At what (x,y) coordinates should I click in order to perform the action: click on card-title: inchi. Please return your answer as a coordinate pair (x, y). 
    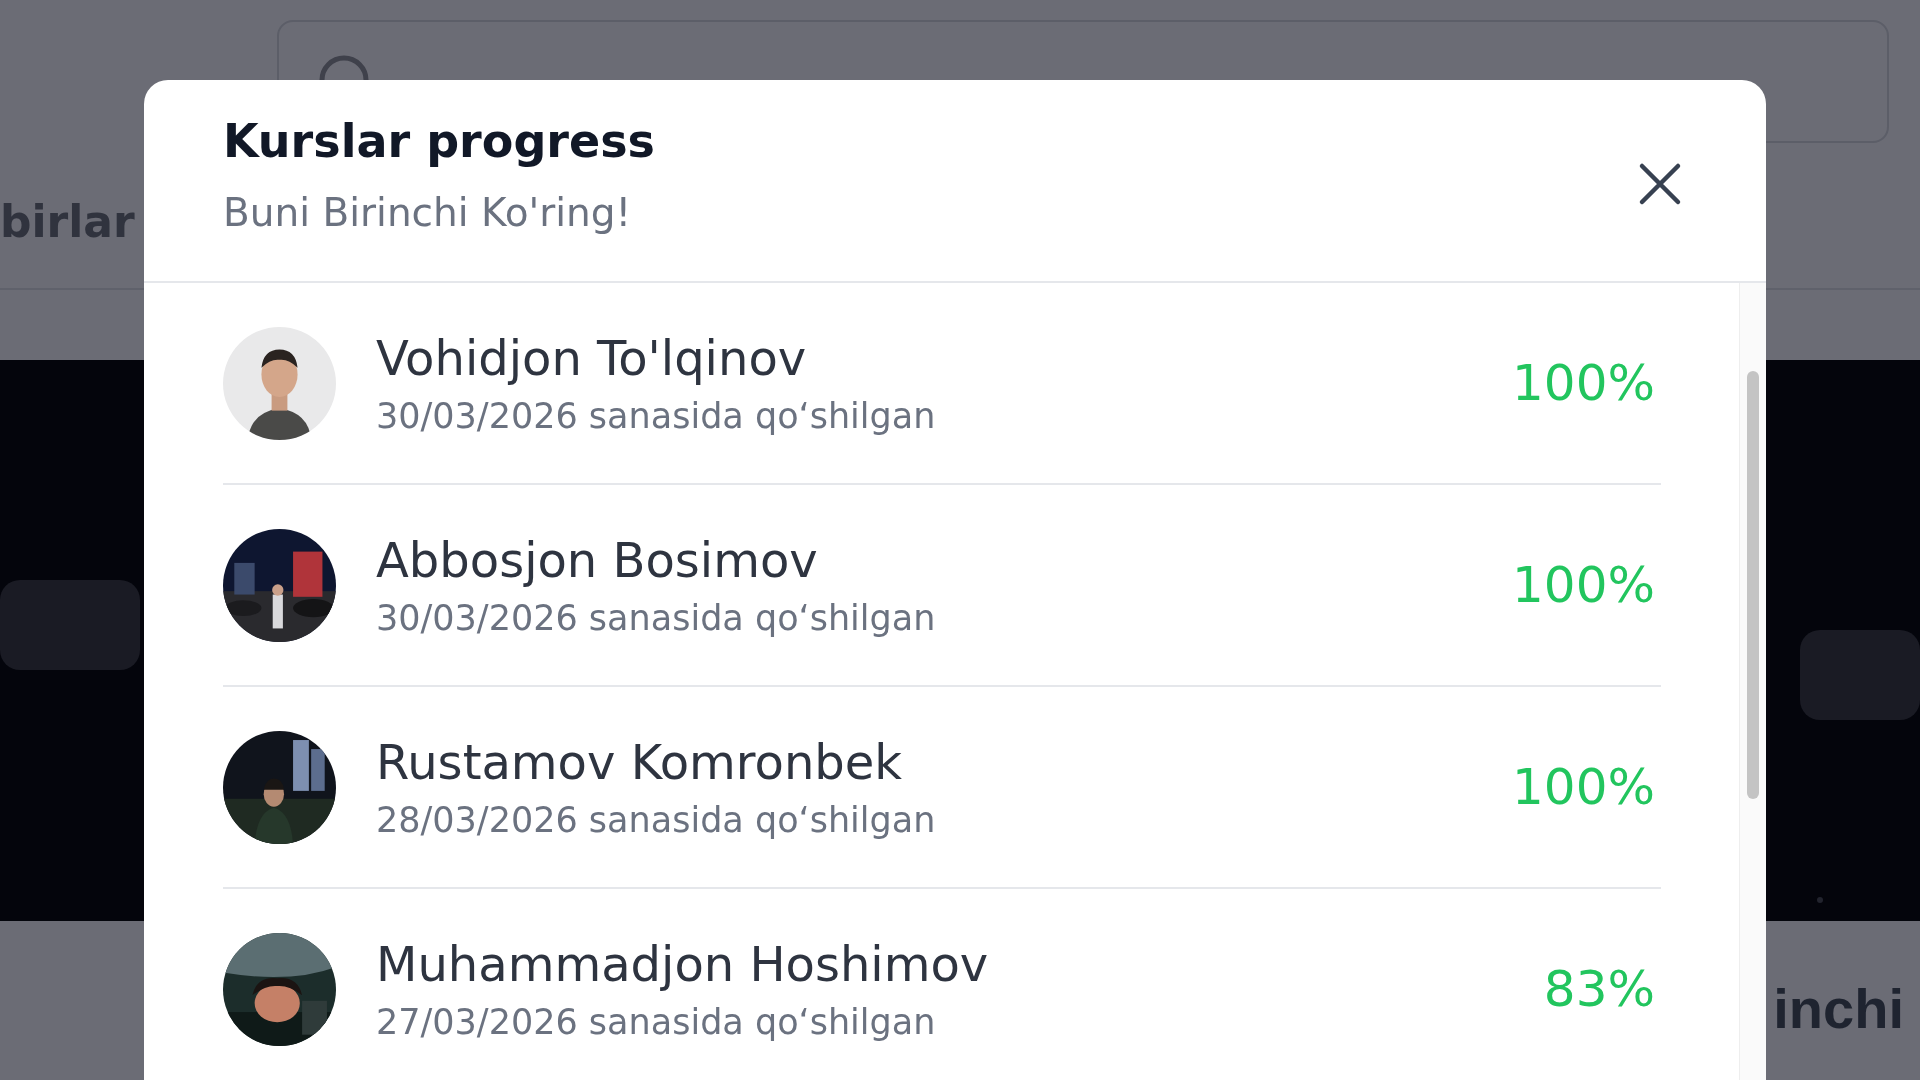
    Looking at the image, I should click on (1838, 1008).